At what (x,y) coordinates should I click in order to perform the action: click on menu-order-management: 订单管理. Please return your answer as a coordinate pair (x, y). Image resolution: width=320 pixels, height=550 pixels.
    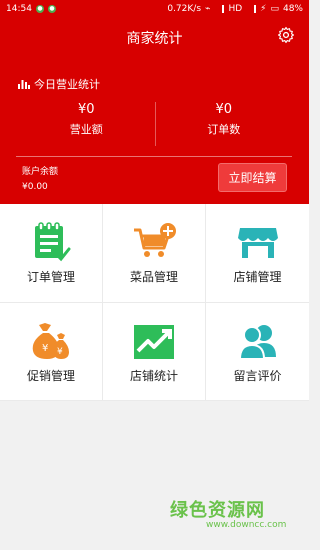
    Looking at the image, I should click on (51, 253).